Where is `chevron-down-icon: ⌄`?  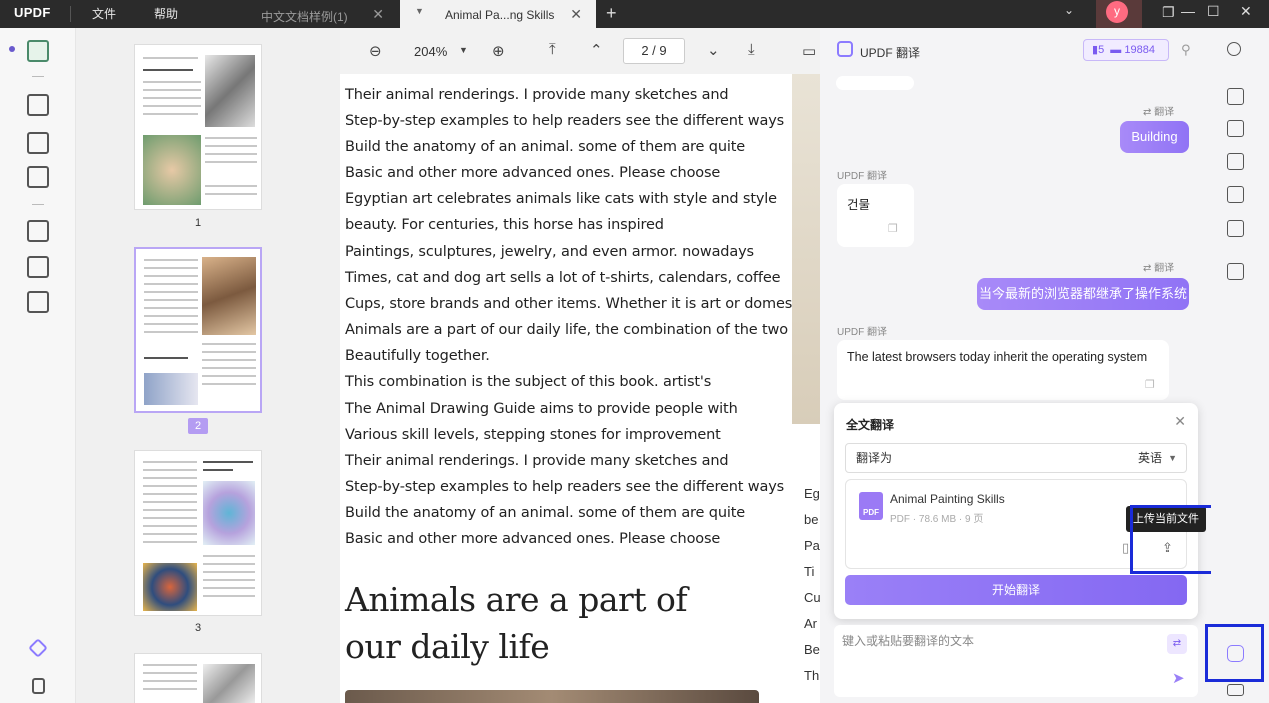 chevron-down-icon: ⌄ is located at coordinates (1069, 10).